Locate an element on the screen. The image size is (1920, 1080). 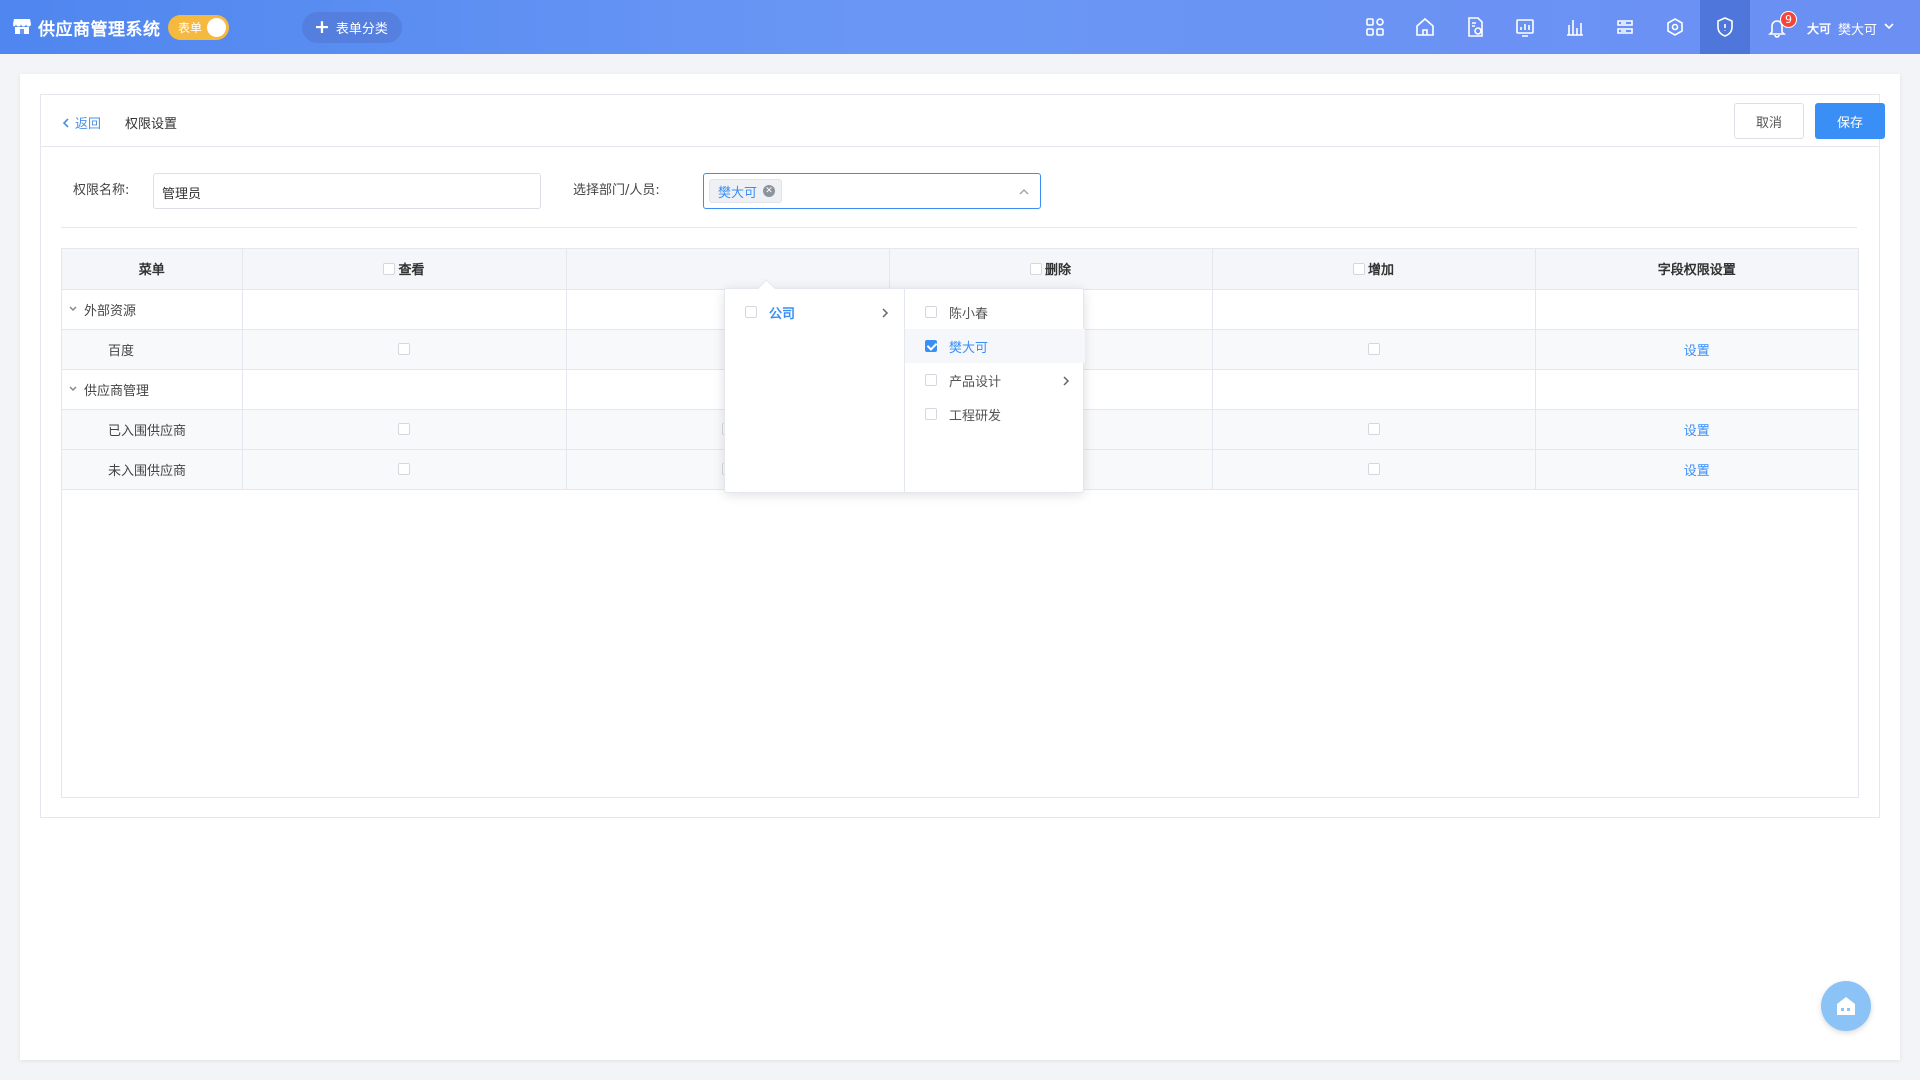
cascader-item-person: 陈小春 is located at coordinates (995, 312).